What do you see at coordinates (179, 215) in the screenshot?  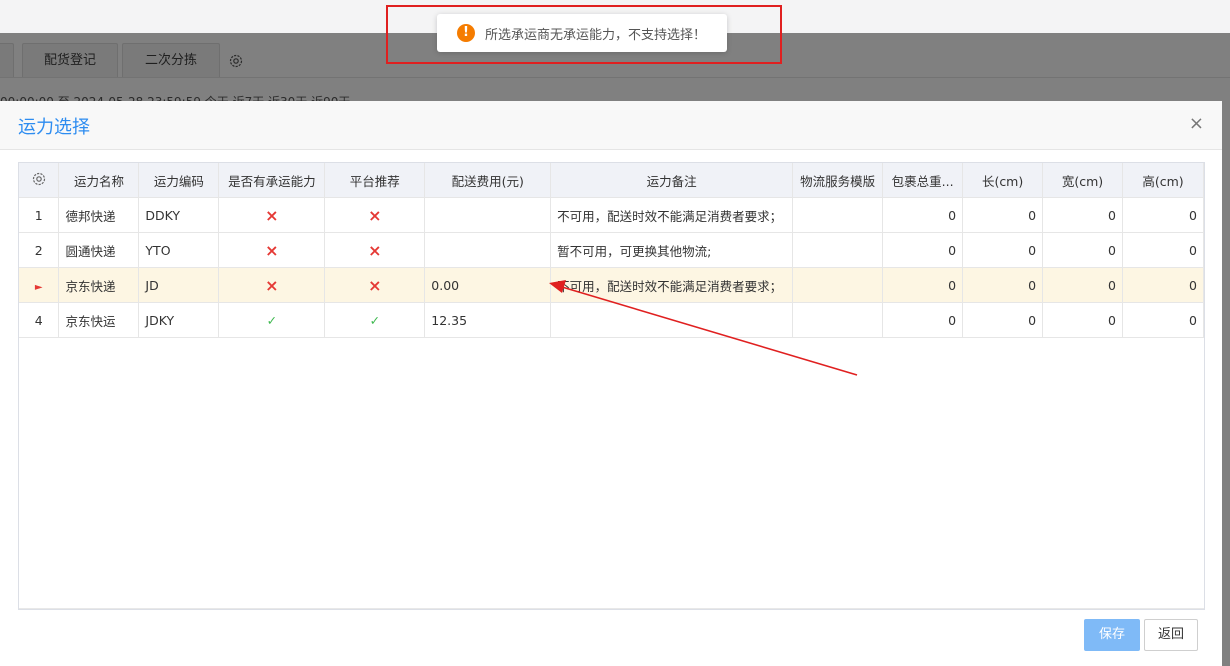 I see `carrier-code: DDKY` at bounding box center [179, 215].